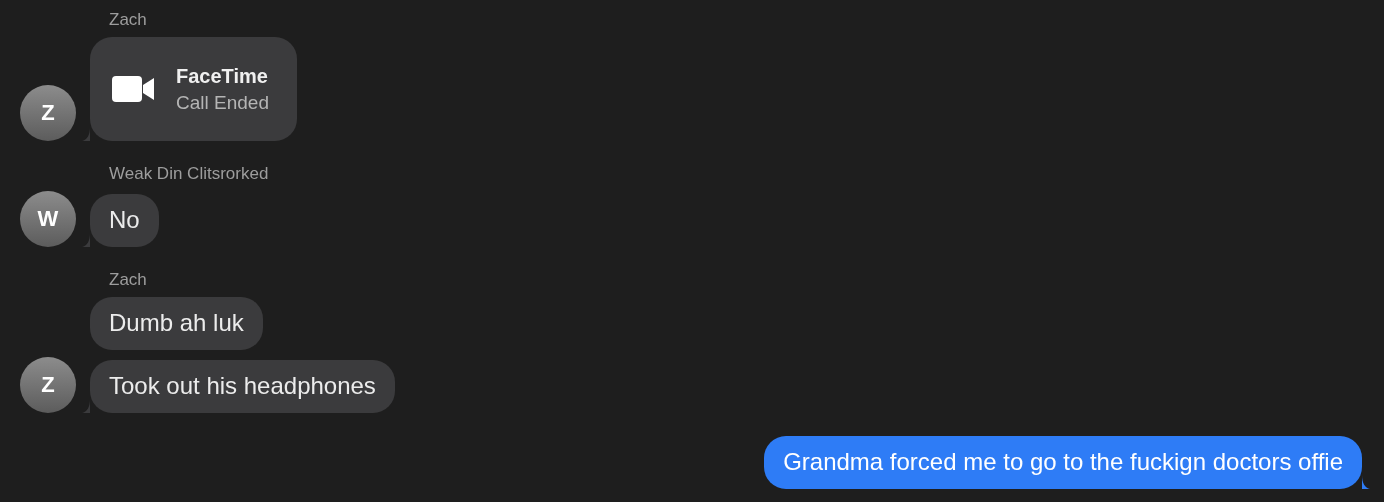 The image size is (1384, 502). Describe the element at coordinates (48, 219) in the screenshot. I see `avatar: W` at that location.